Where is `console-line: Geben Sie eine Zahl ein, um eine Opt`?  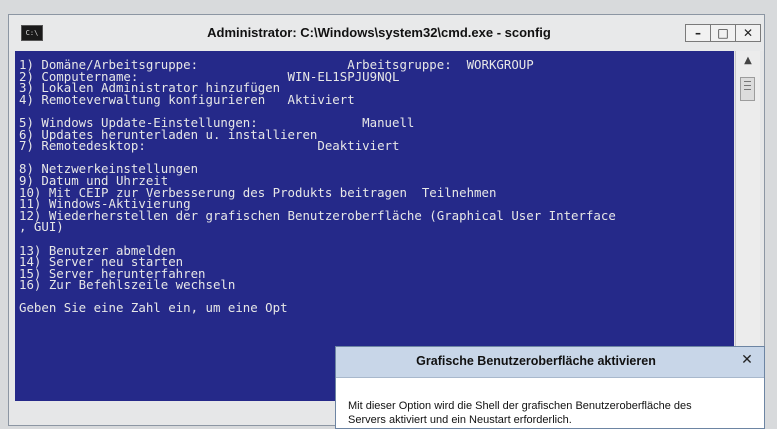 console-line: Geben Sie eine Zahl ein, um eine Opt is located at coordinates (153, 308).